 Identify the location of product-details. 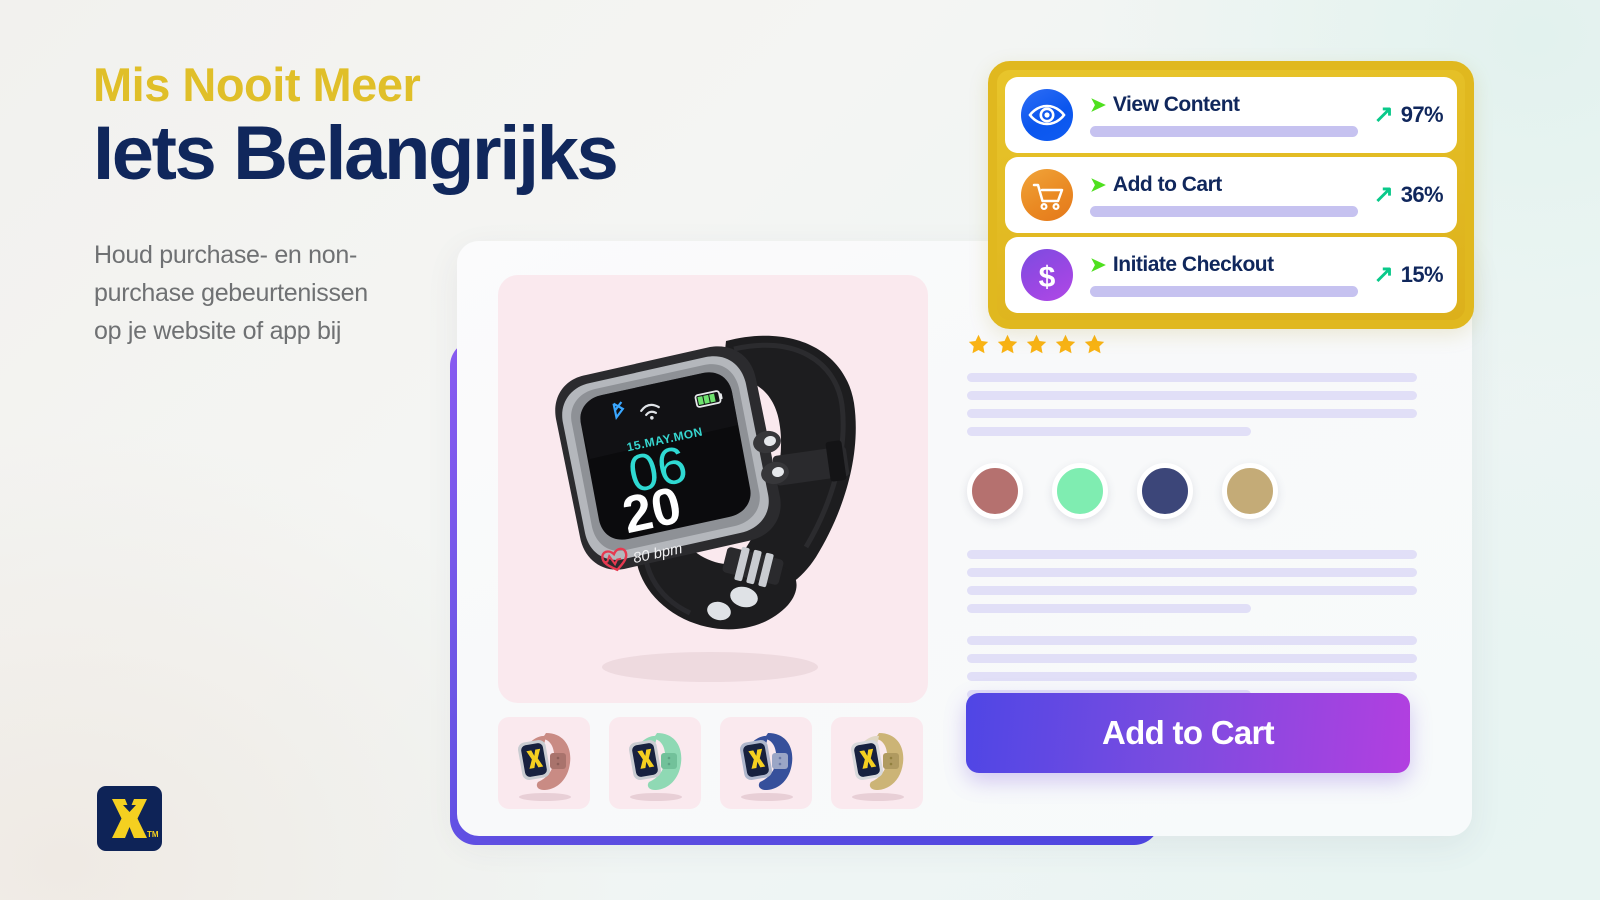
(1192, 516).